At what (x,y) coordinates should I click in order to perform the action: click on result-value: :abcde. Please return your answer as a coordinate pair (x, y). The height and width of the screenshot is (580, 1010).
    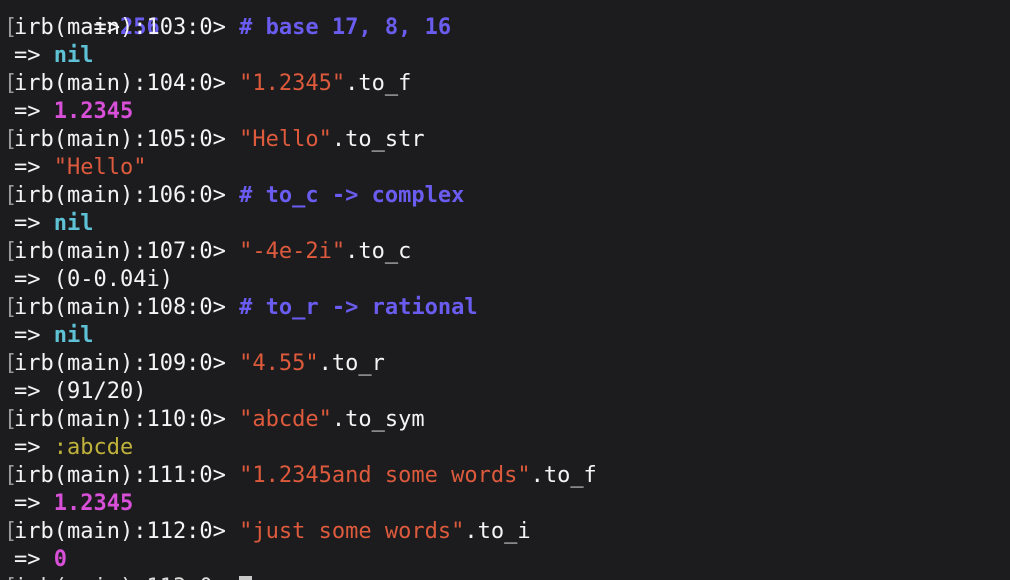
    Looking at the image, I should click on (93, 447).